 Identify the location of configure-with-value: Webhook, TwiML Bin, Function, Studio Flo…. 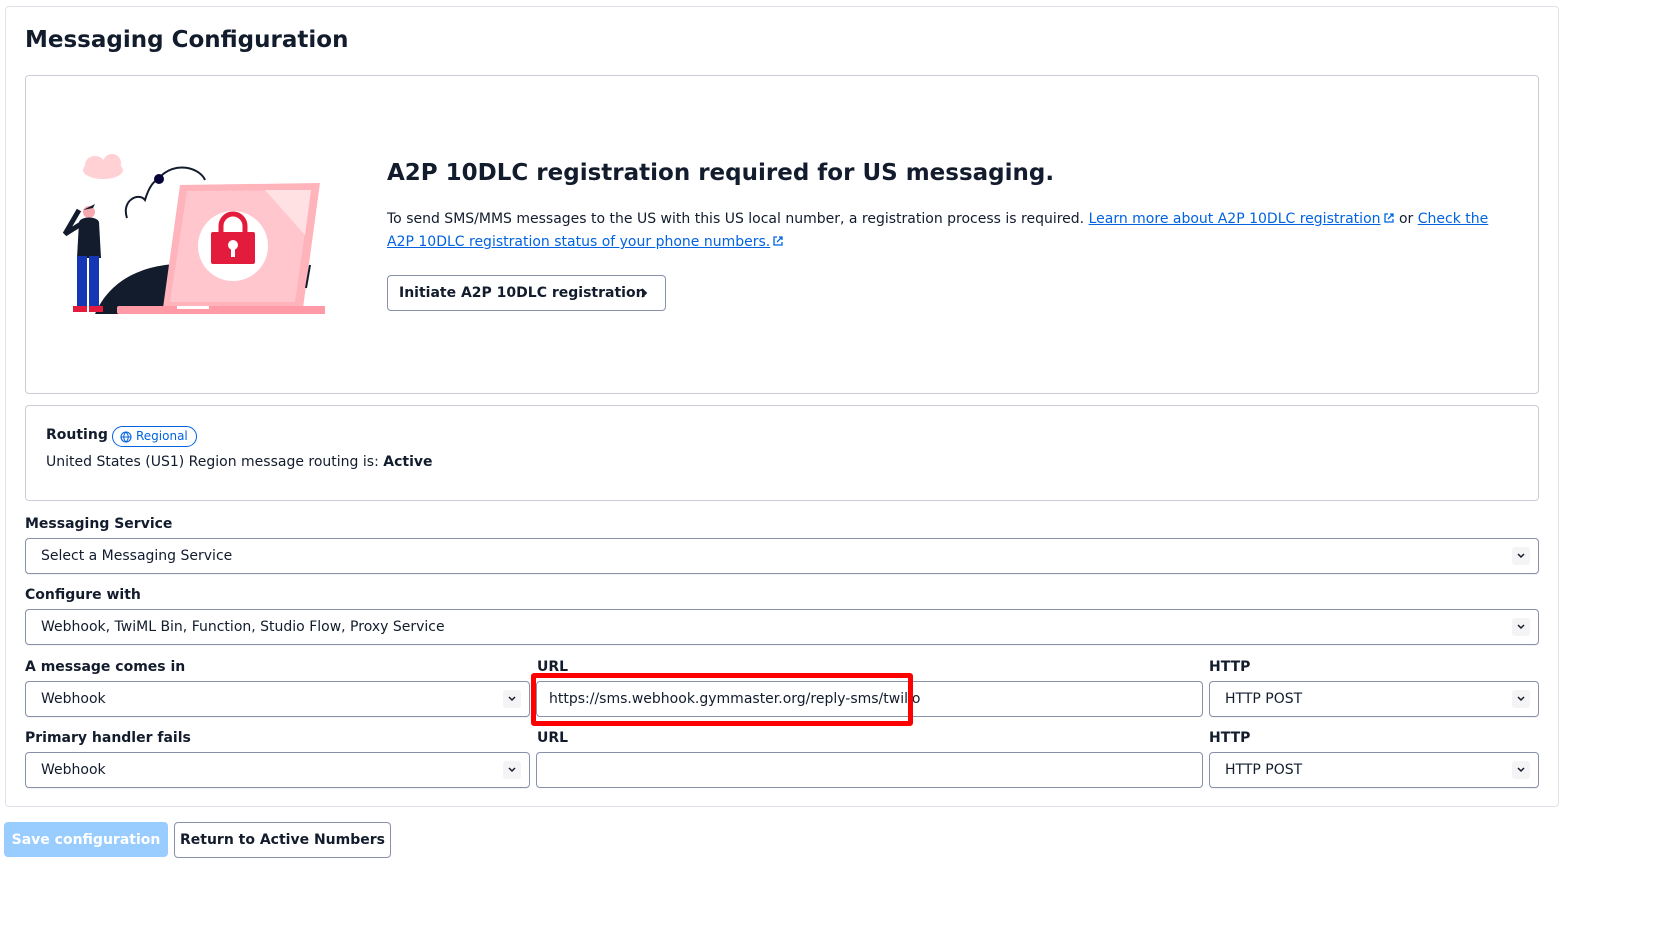
(243, 627).